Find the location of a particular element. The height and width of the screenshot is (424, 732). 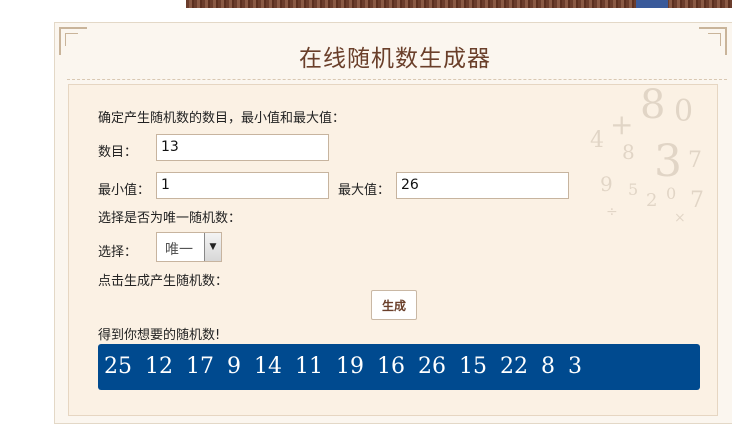

result-numbers-box: 25 12 17 9 14 11 19 16 26 15 22 8 3 is located at coordinates (399, 367).